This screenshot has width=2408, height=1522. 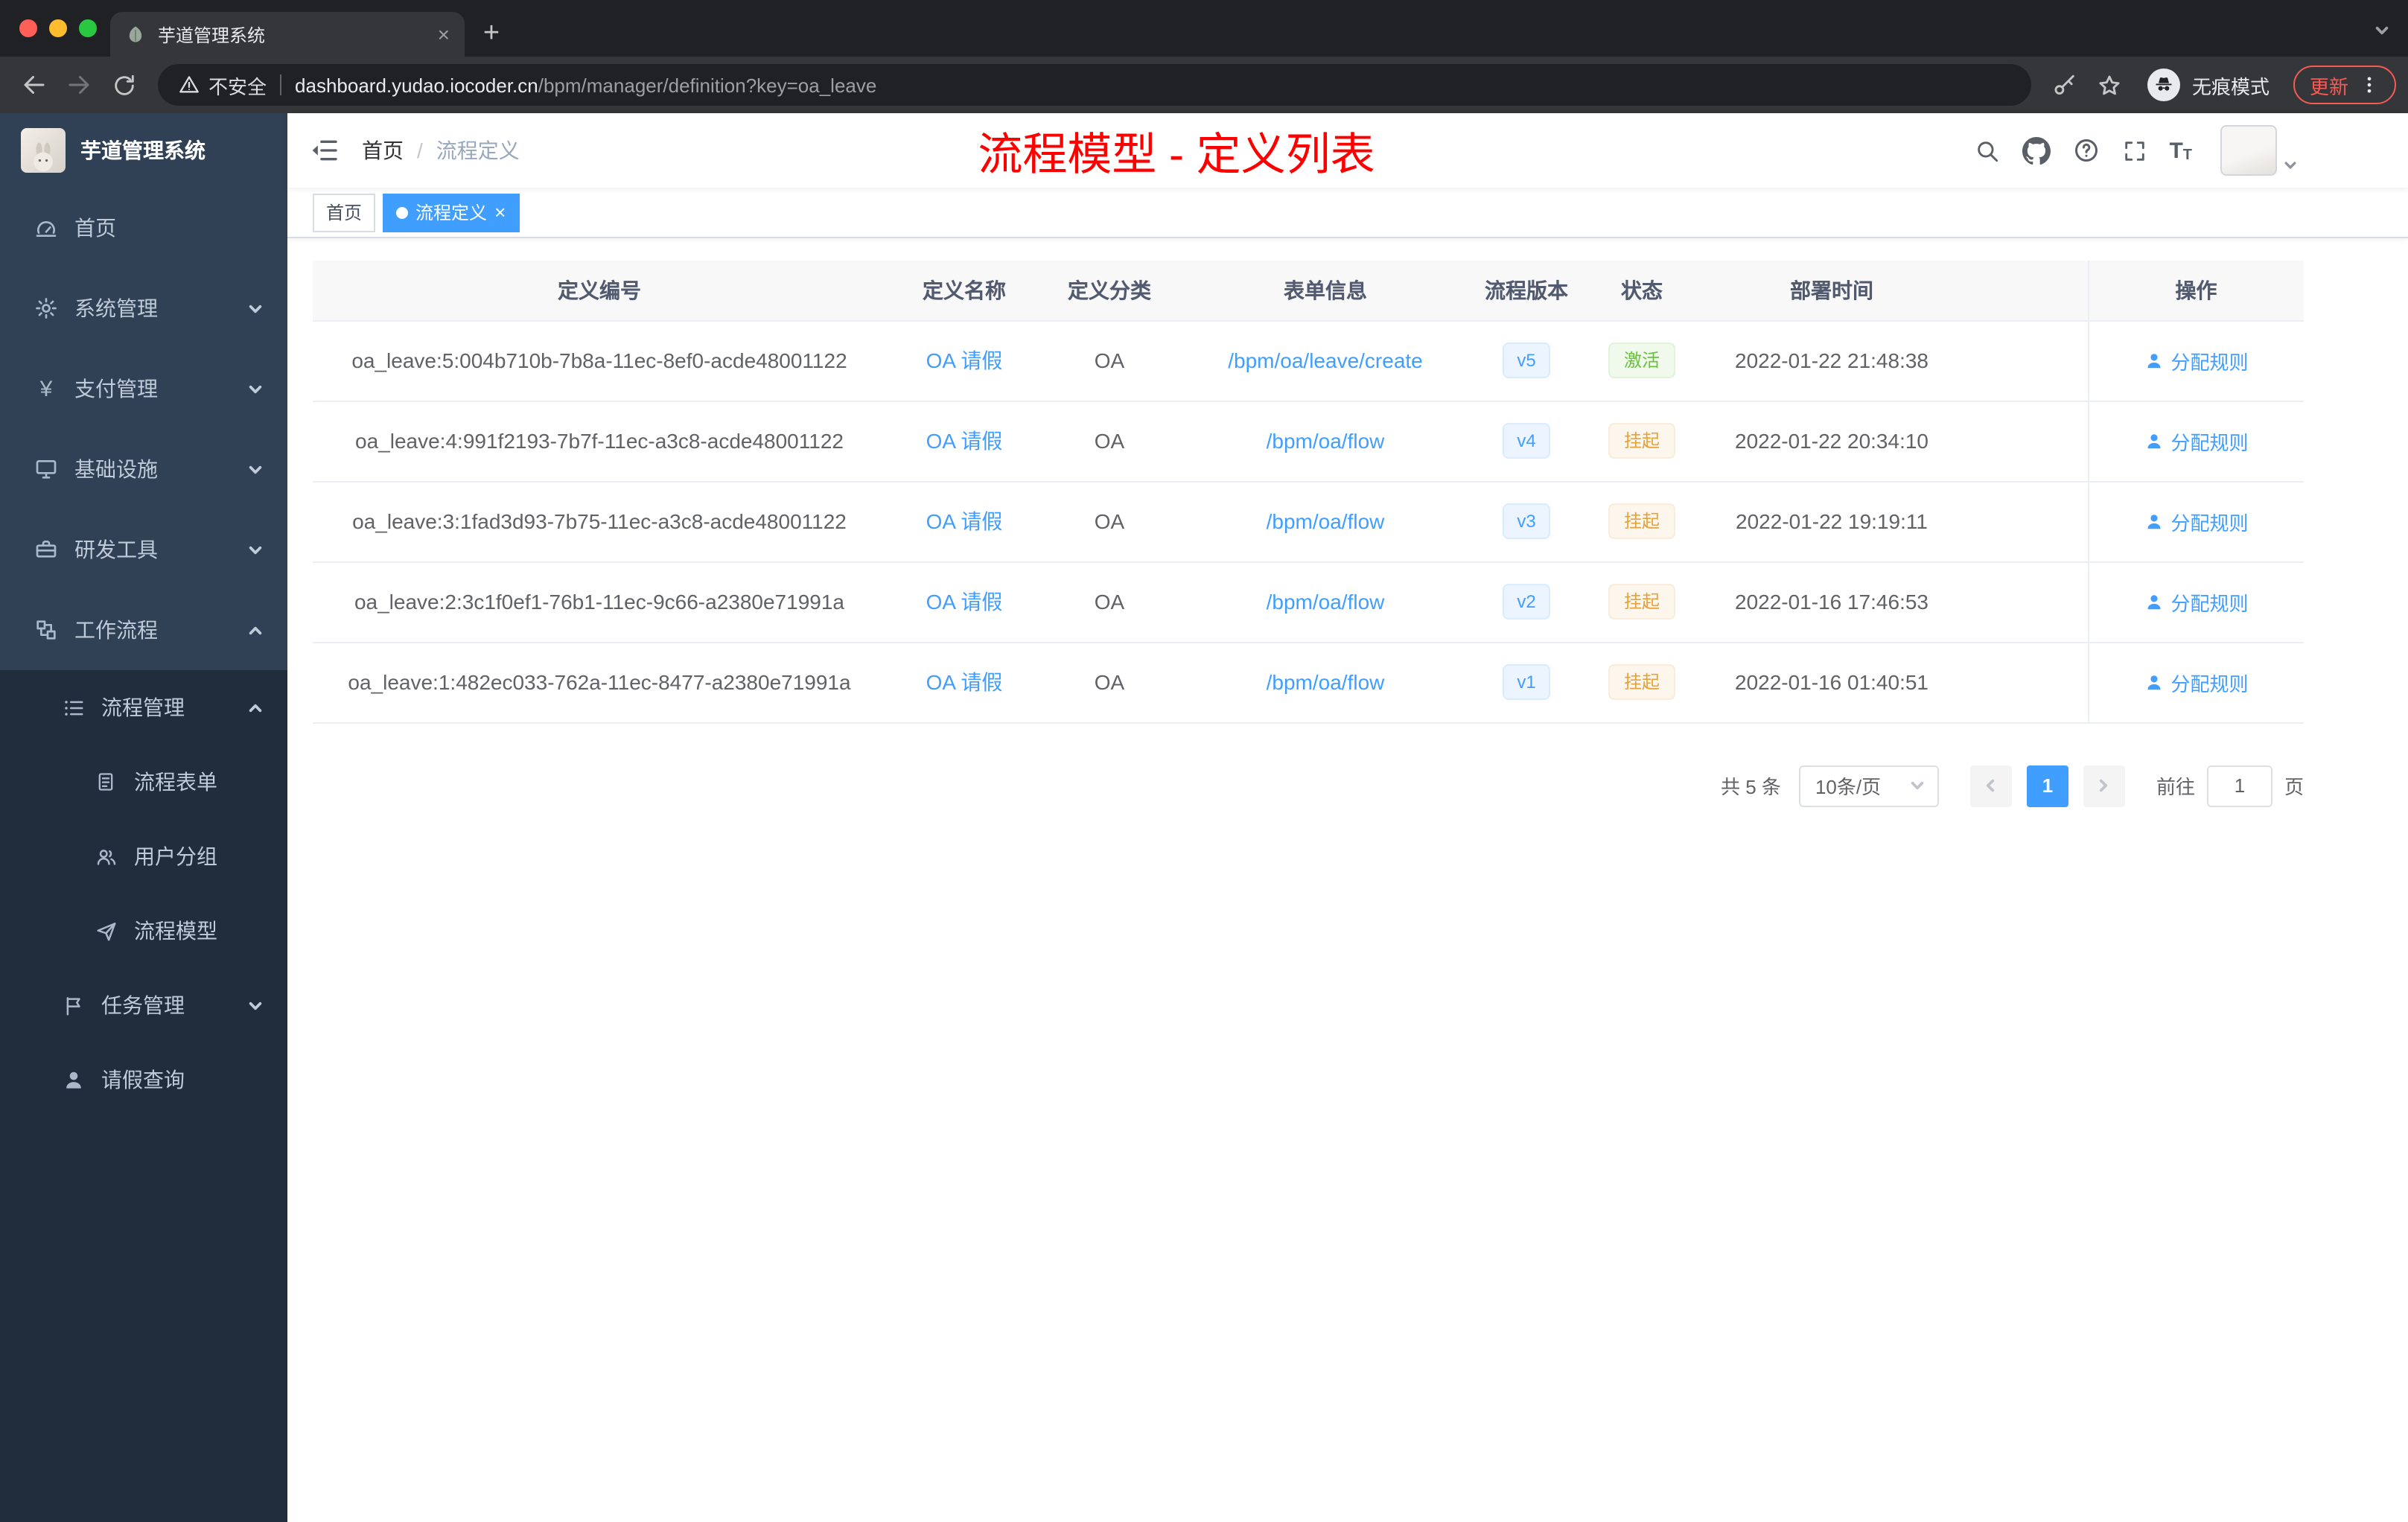 What do you see at coordinates (2369, 84) in the screenshot?
I see `browser-menu-dots-icon` at bounding box center [2369, 84].